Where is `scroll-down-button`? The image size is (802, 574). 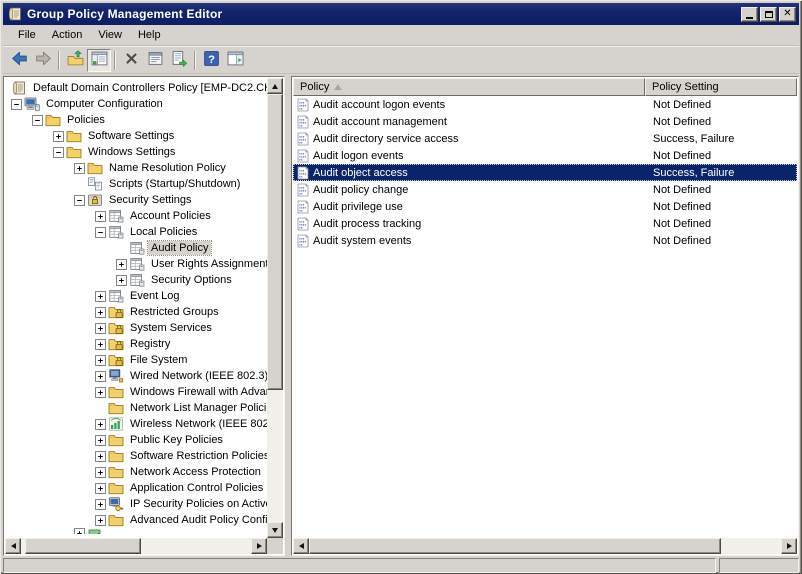 scroll-down-button is located at coordinates (275, 530).